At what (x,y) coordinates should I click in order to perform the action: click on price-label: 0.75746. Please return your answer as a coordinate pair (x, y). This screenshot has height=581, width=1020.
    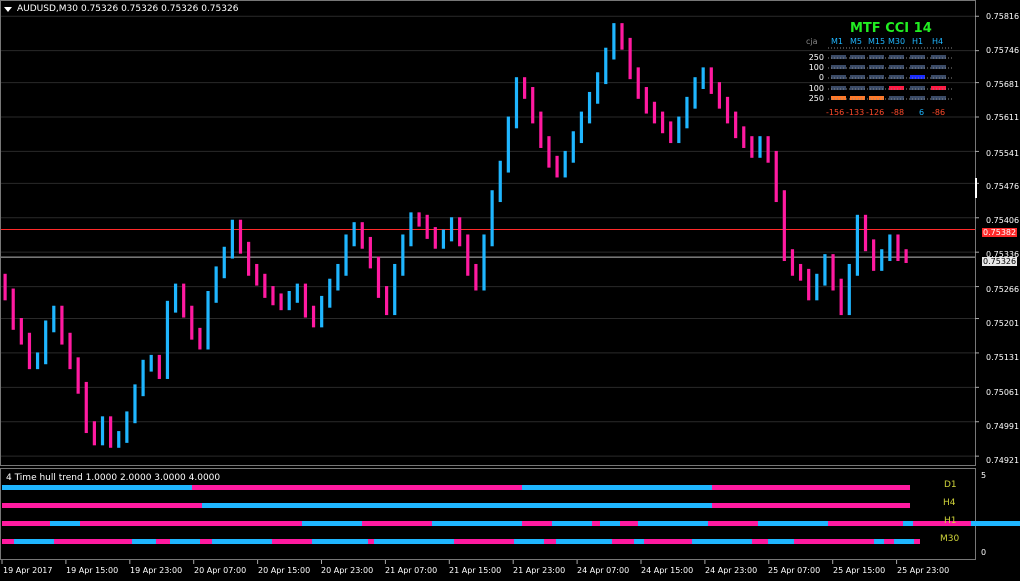
    Looking at the image, I should click on (1003, 50).